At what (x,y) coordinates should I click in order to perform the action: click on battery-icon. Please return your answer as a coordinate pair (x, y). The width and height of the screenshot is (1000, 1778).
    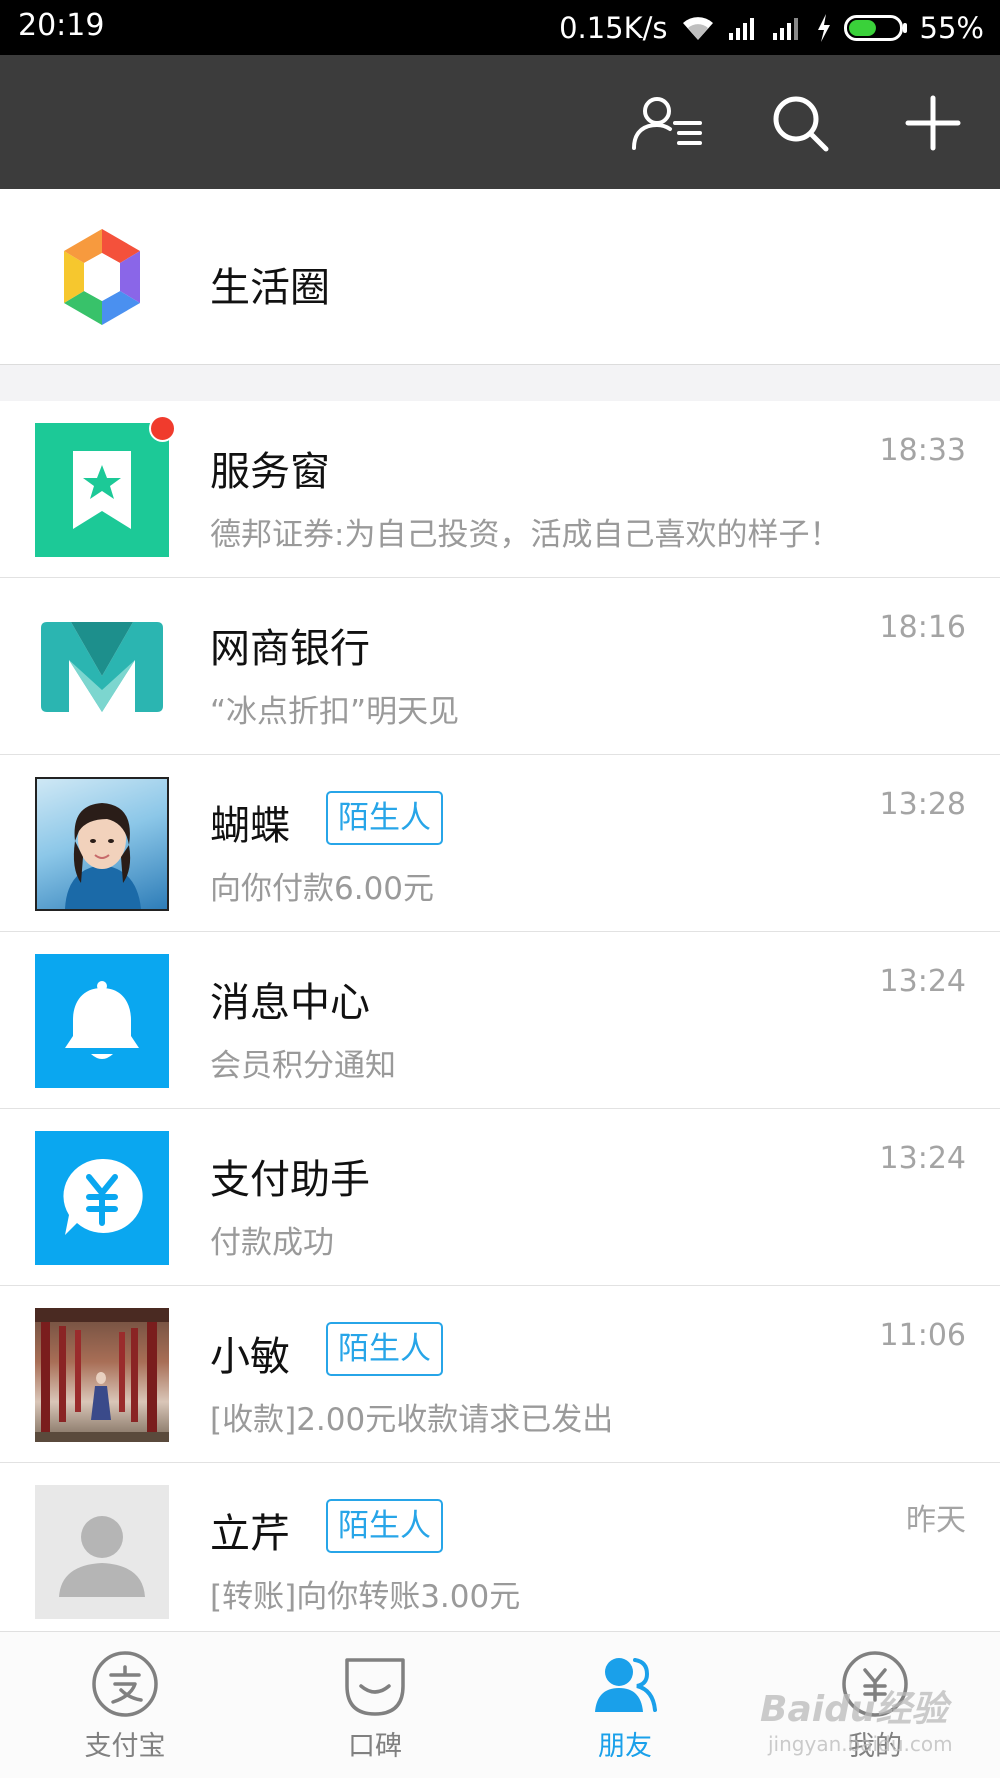
    Looking at the image, I should click on (875, 28).